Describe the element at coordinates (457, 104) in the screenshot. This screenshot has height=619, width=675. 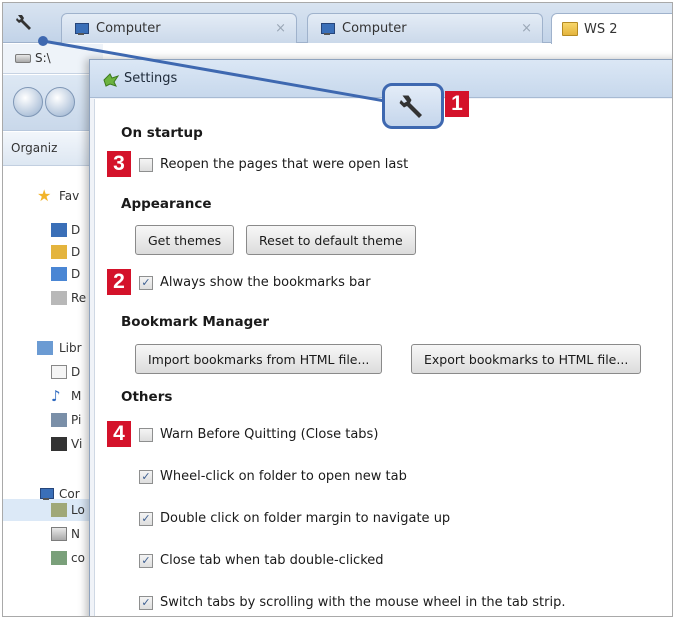
I see `callout-badge-1: 1` at that location.